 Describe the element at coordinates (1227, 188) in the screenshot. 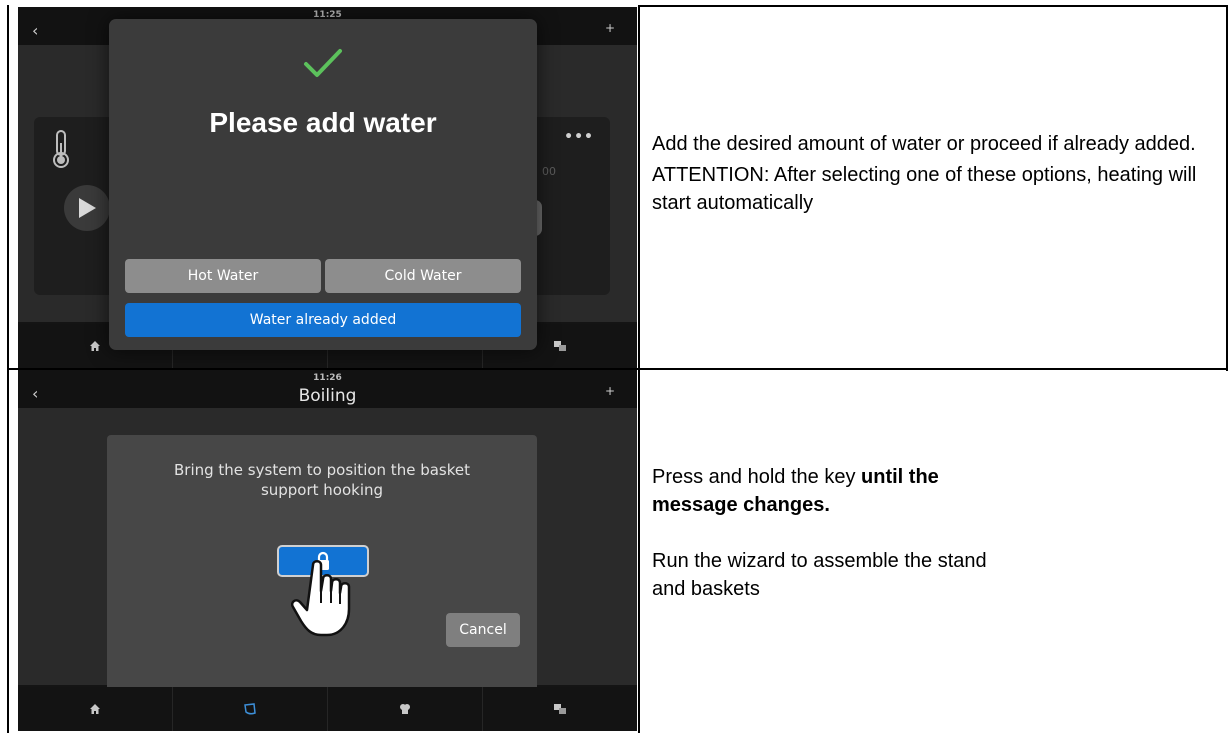

I see `table-border-right` at that location.